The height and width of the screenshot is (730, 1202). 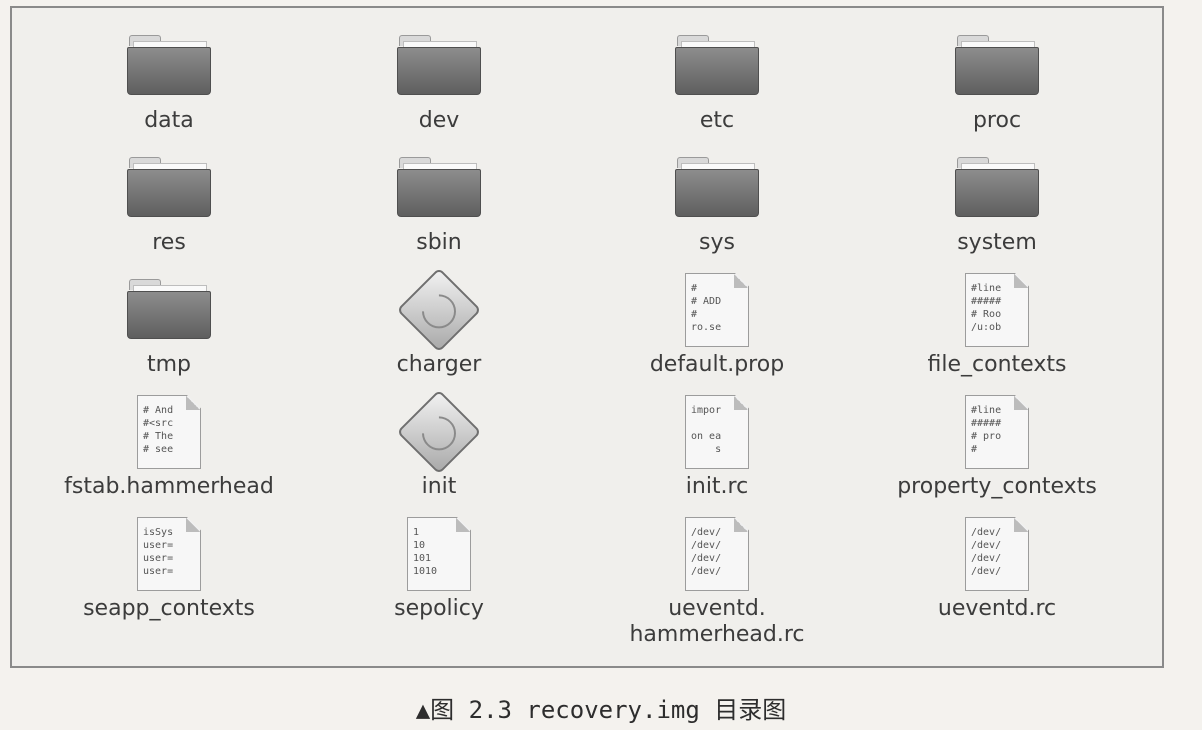 I want to click on text-file-icon: isSys user= user= user=, so click(x=169, y=554).